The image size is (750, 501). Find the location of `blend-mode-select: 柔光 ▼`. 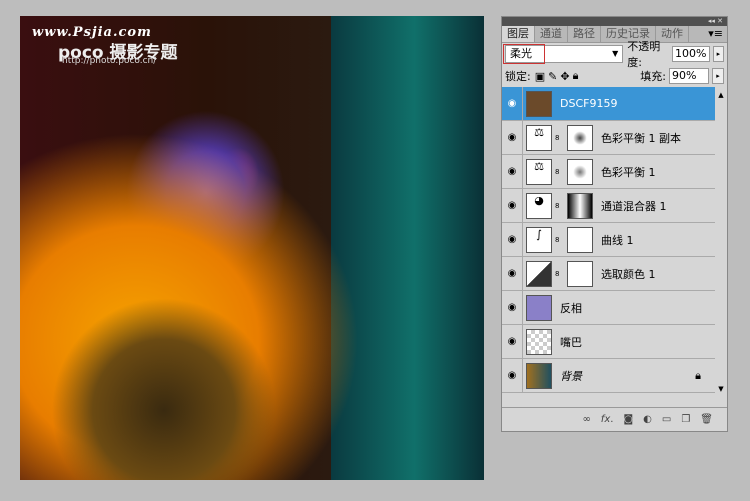

blend-mode-select: 柔光 ▼ is located at coordinates (563, 54).